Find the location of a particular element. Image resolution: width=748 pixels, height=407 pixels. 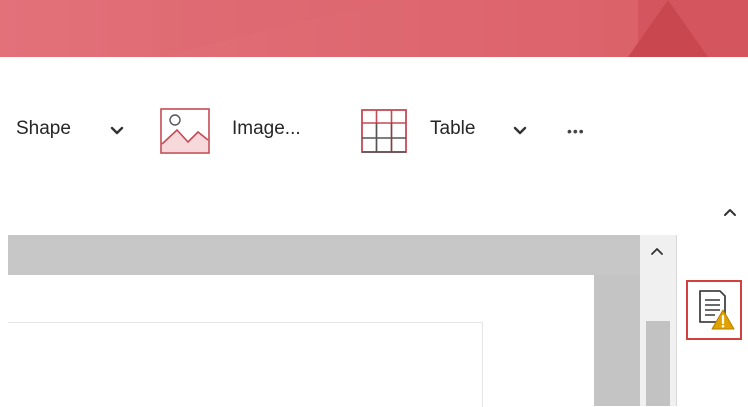

title-bar is located at coordinates (374, 28).